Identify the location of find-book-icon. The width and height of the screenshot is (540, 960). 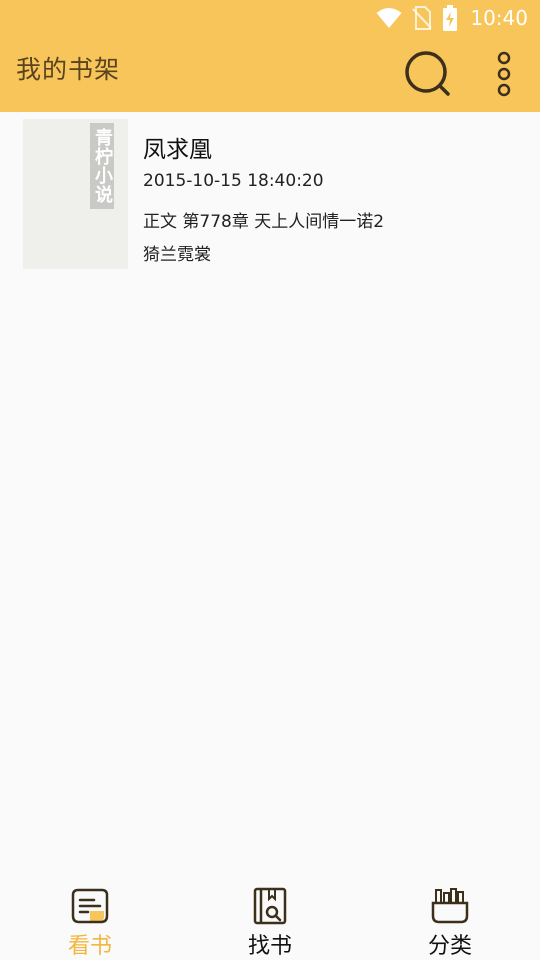
(270, 906).